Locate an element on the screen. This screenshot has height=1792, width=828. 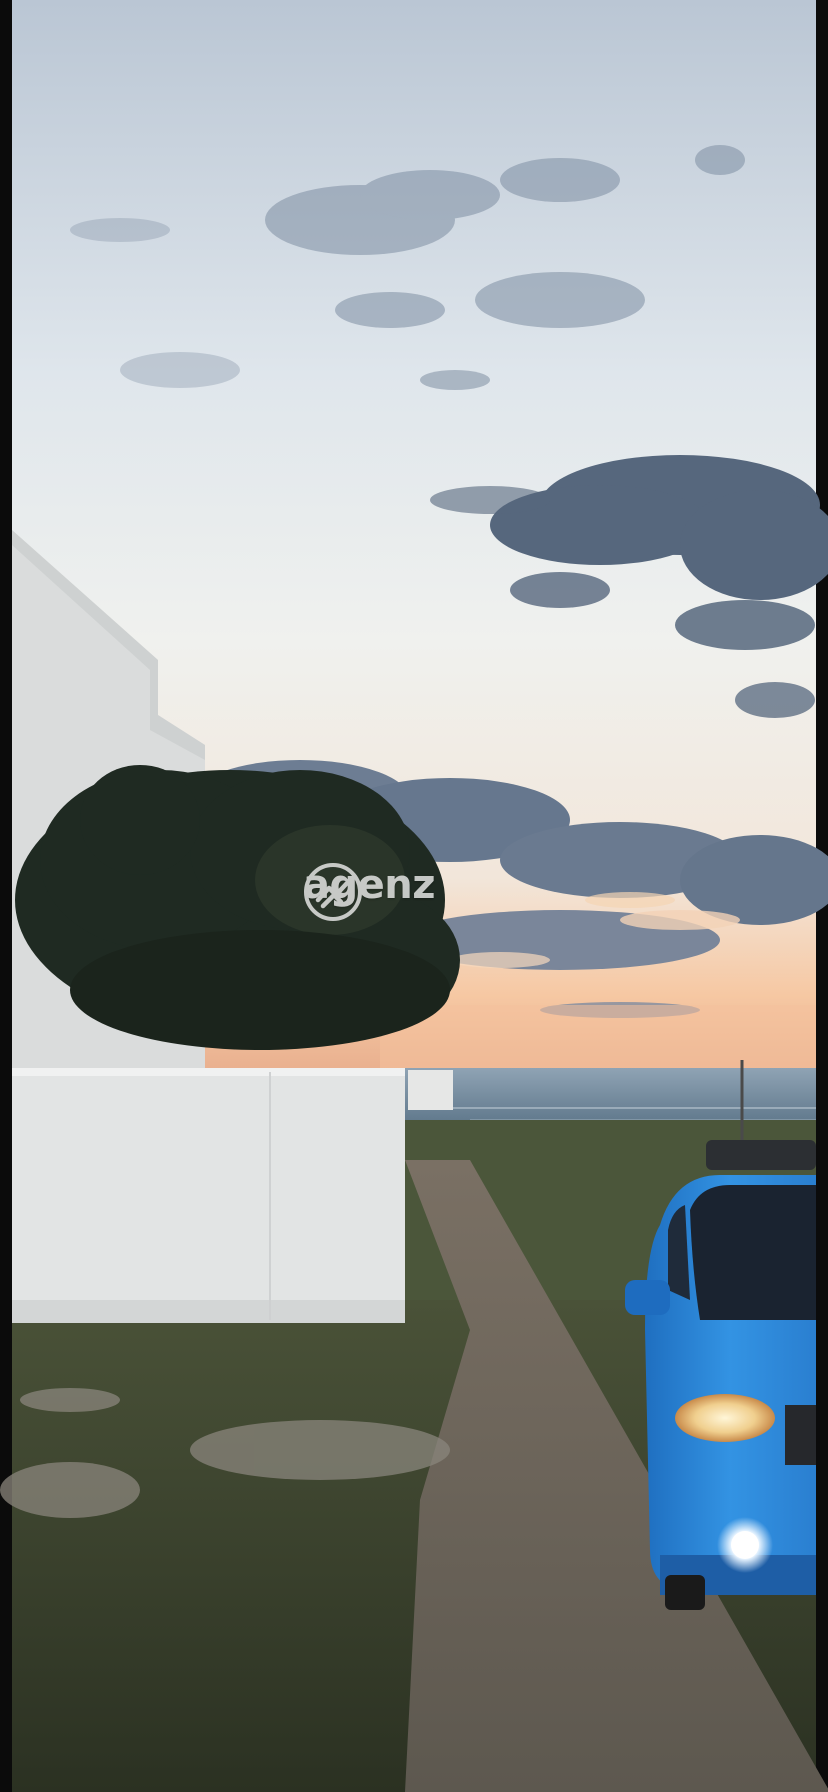
distant-house is located at coordinates (430, 1090).